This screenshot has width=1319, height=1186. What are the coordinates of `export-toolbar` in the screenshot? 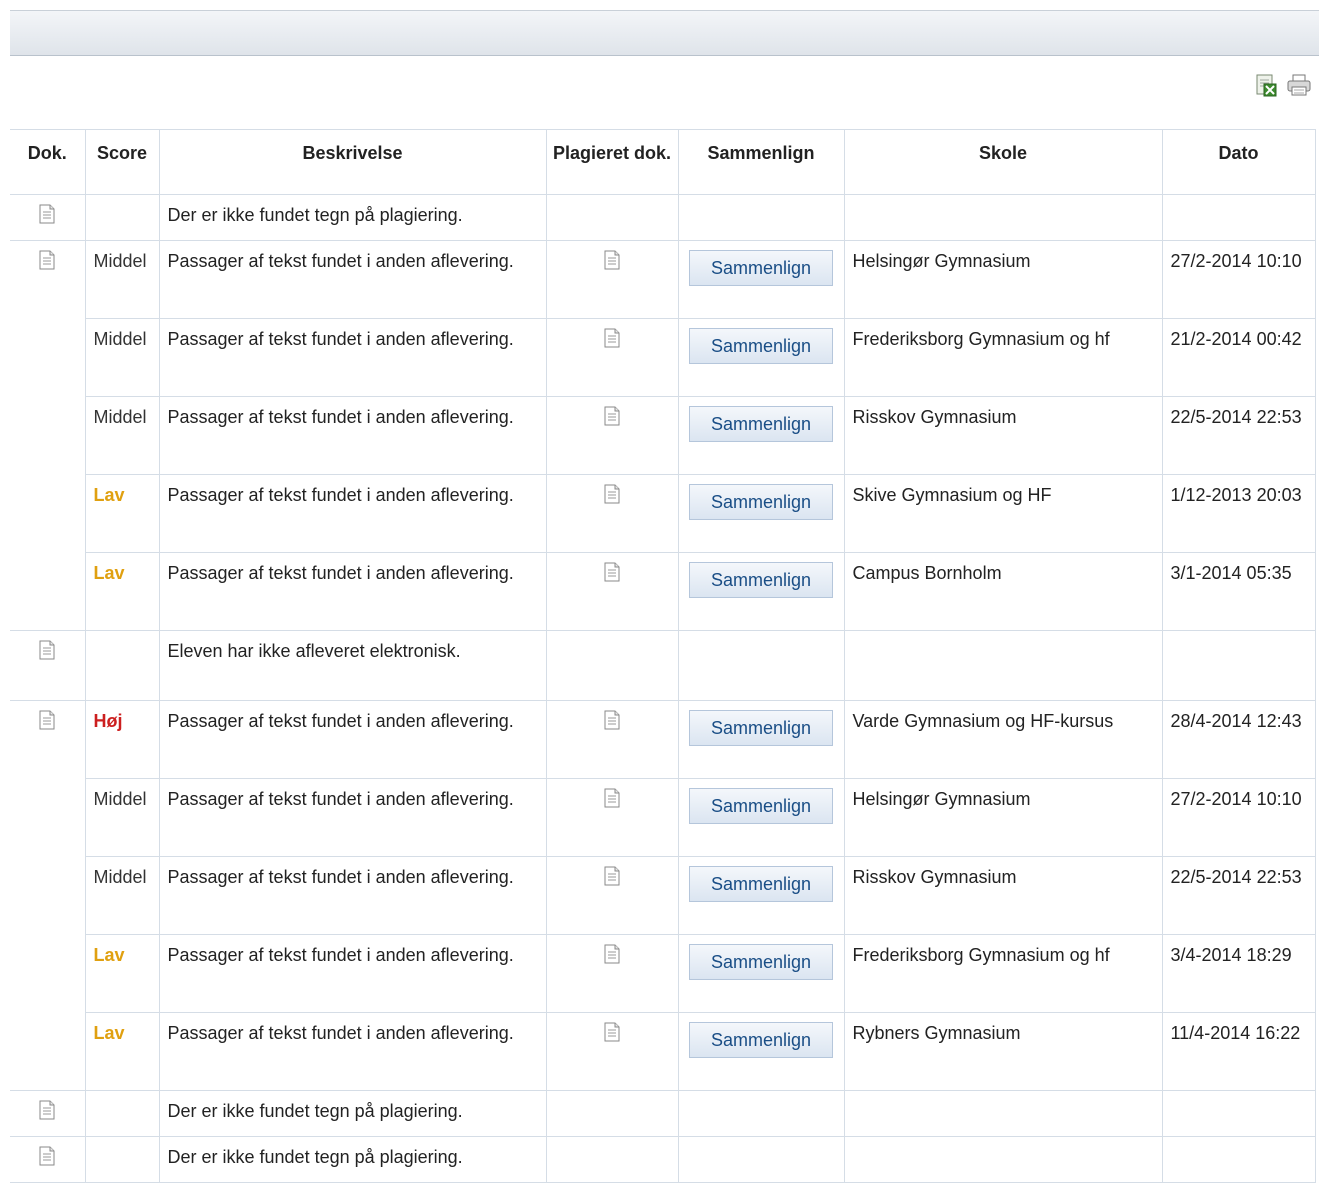 It's located at (1282, 85).